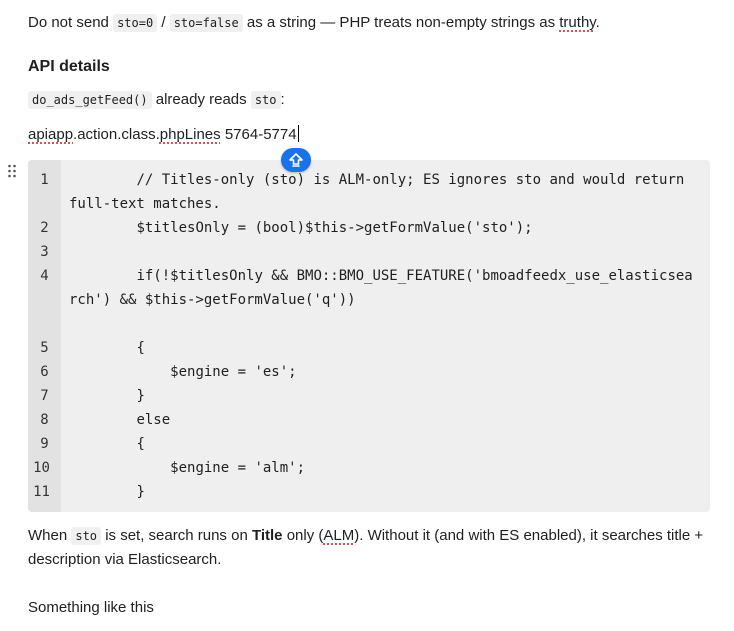  I want to click on reads-end: :, so click(282, 99).